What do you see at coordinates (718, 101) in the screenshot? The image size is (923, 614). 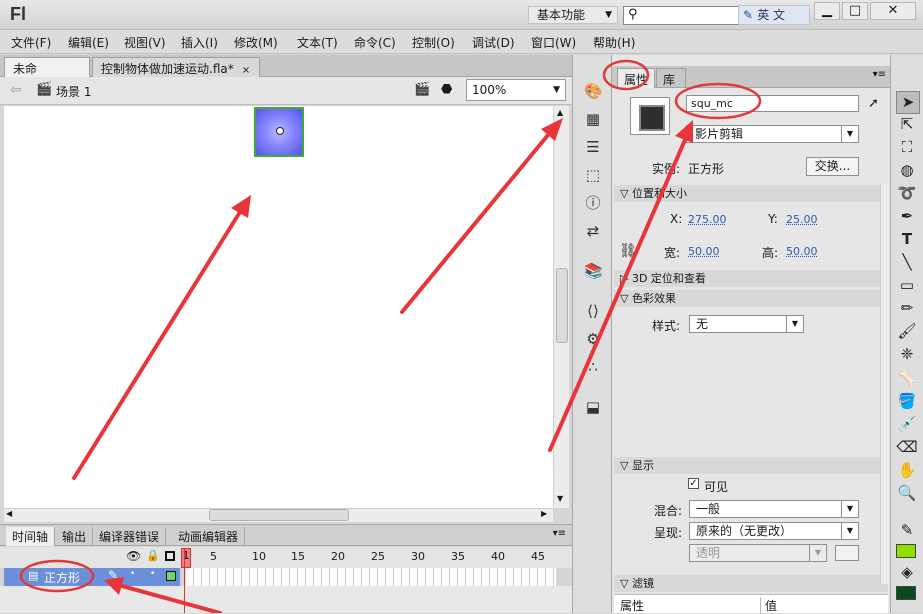 I see `red-circle-instance-name` at bounding box center [718, 101].